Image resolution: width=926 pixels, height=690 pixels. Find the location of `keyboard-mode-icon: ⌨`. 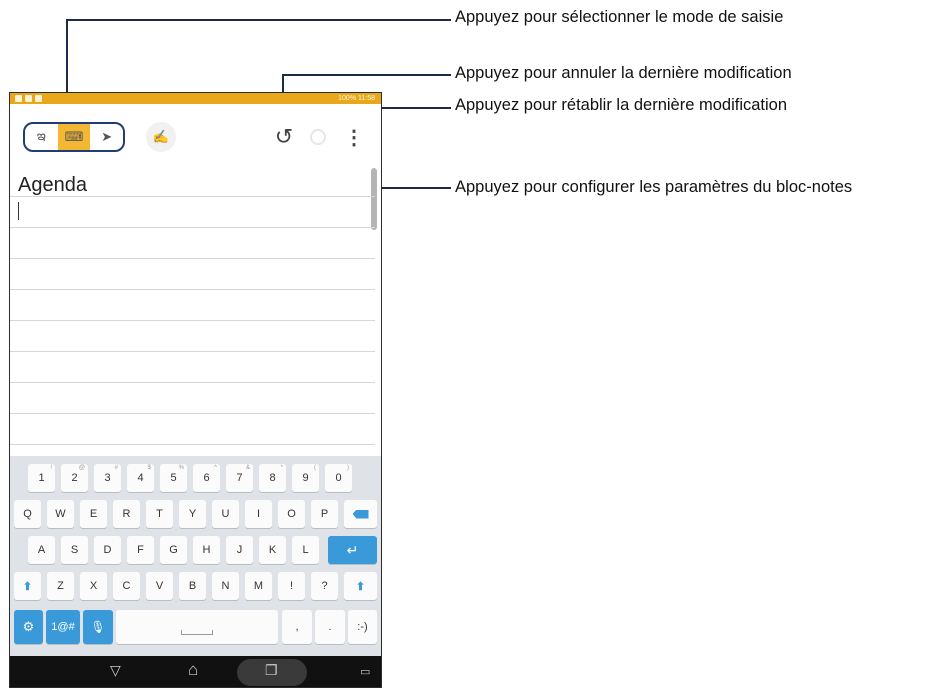

keyboard-mode-icon: ⌨ is located at coordinates (74, 137).